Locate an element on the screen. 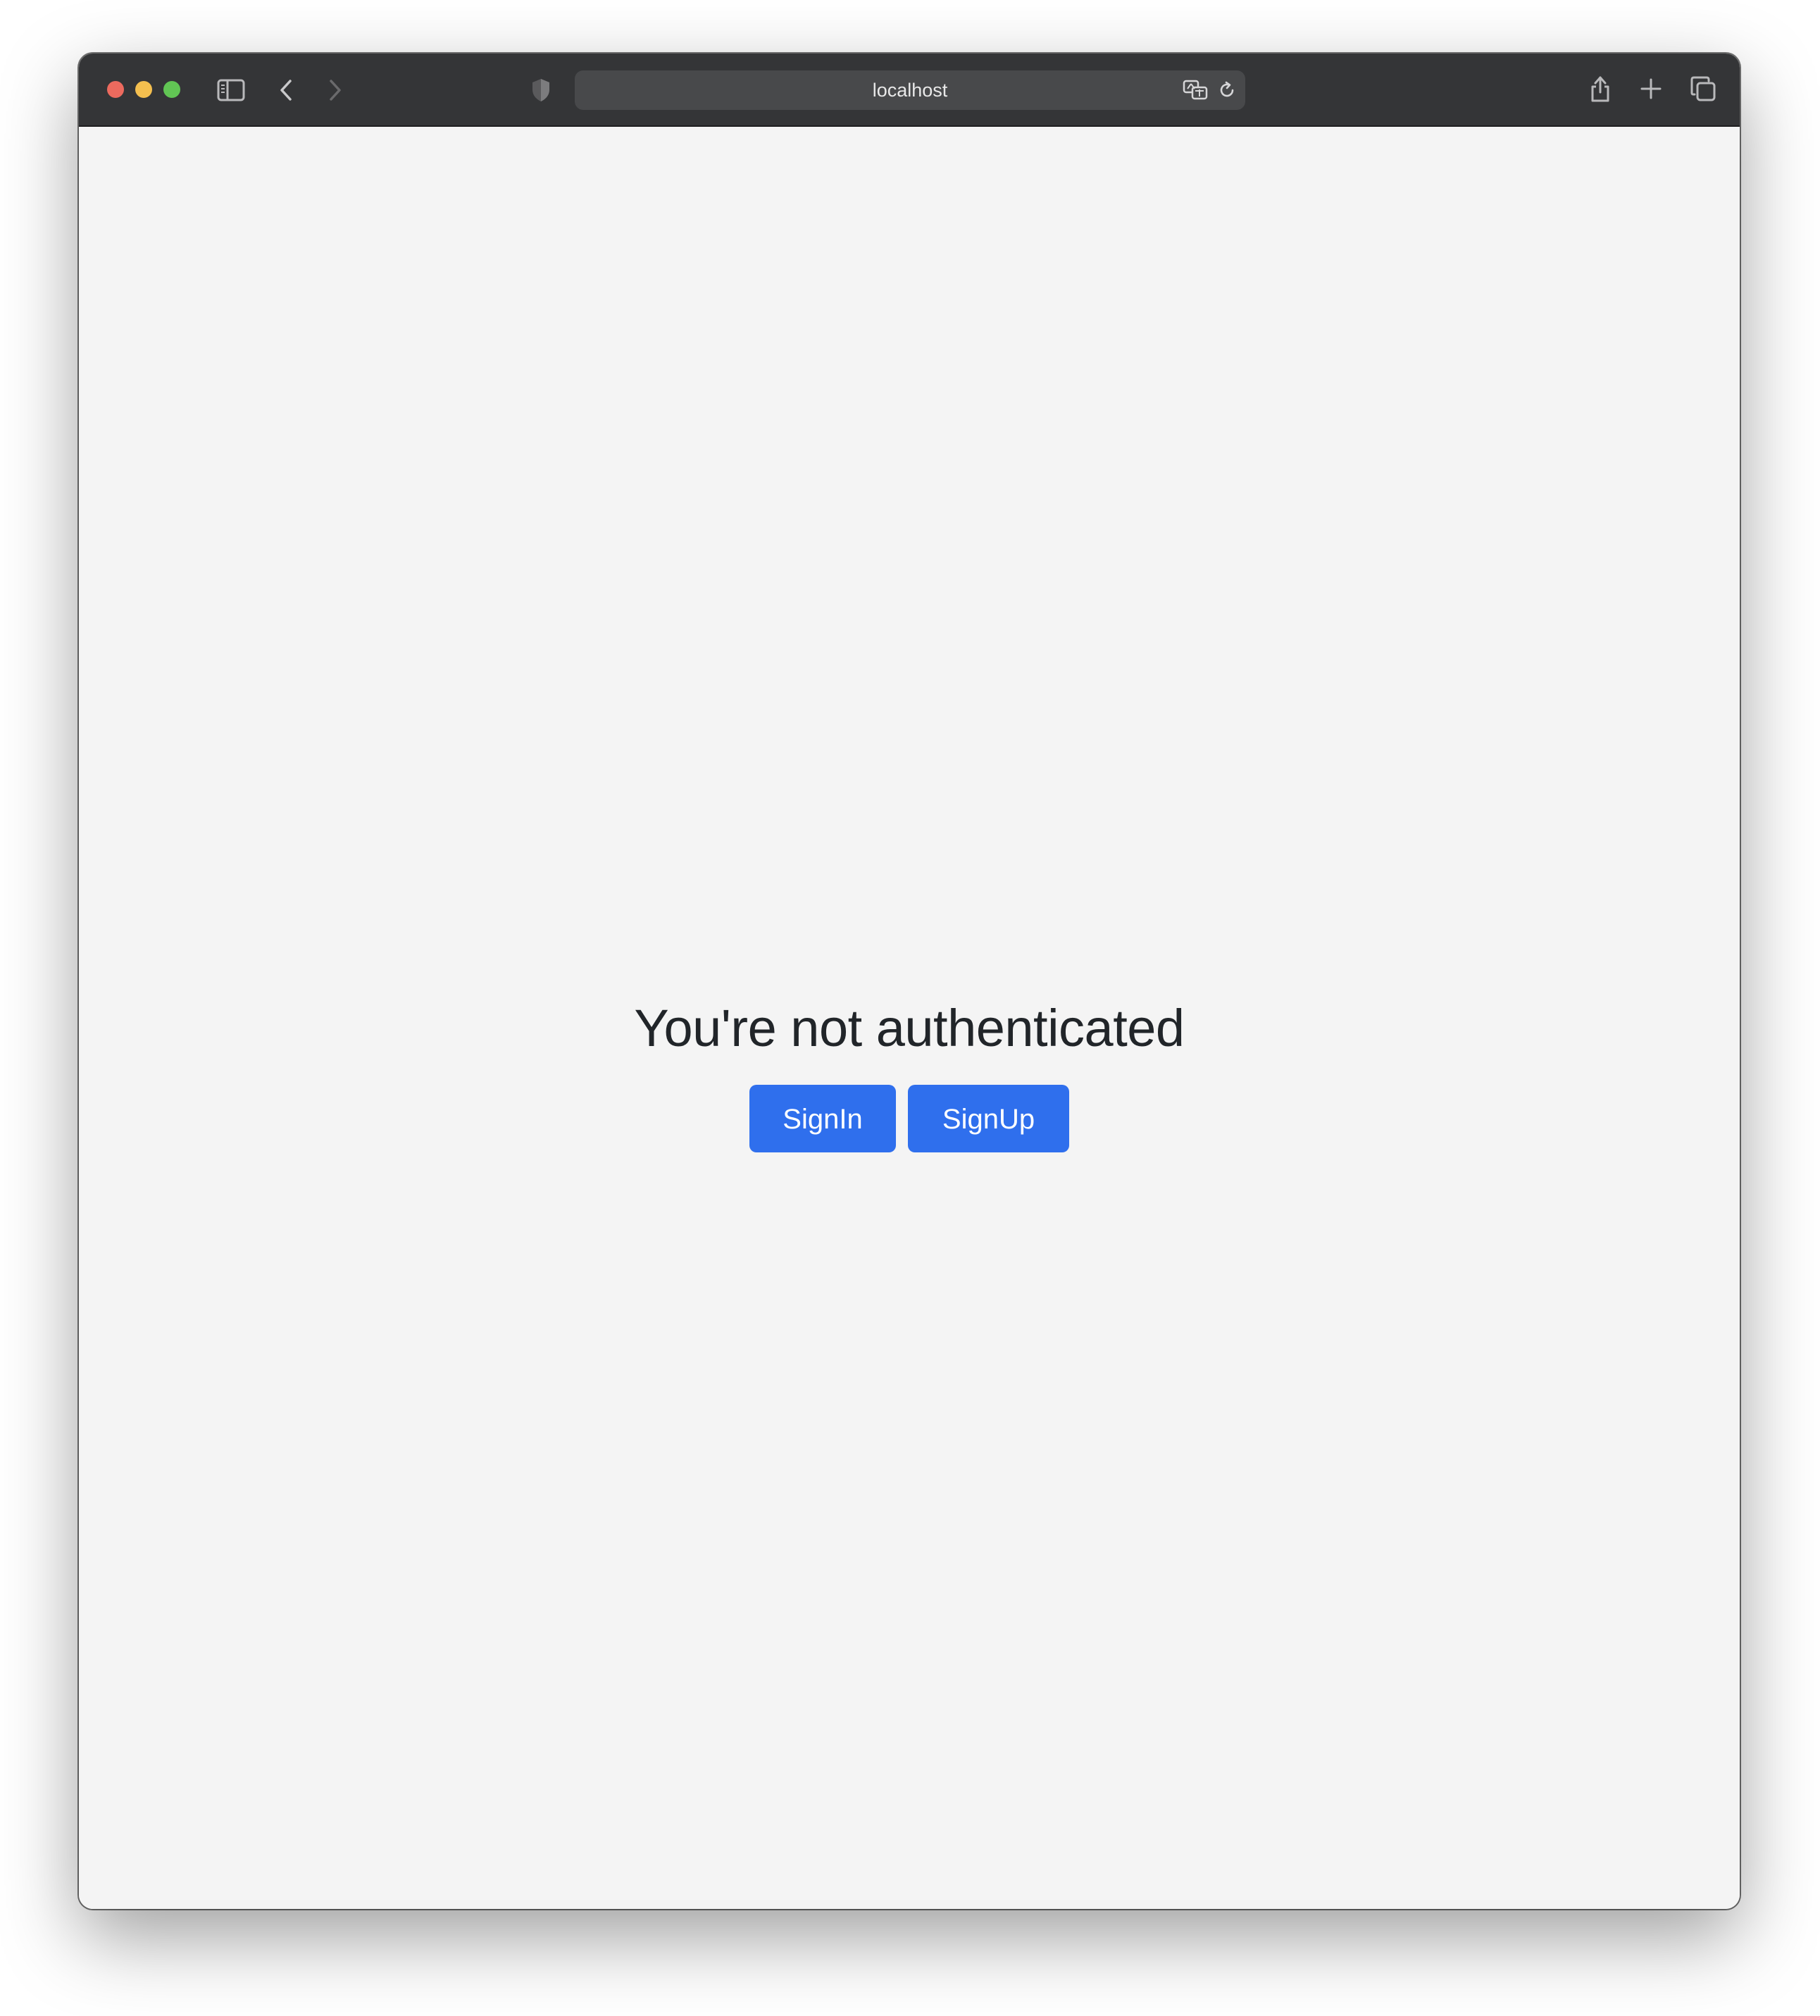 The height and width of the screenshot is (2016, 1820). address-bar: localhost is located at coordinates (910, 90).